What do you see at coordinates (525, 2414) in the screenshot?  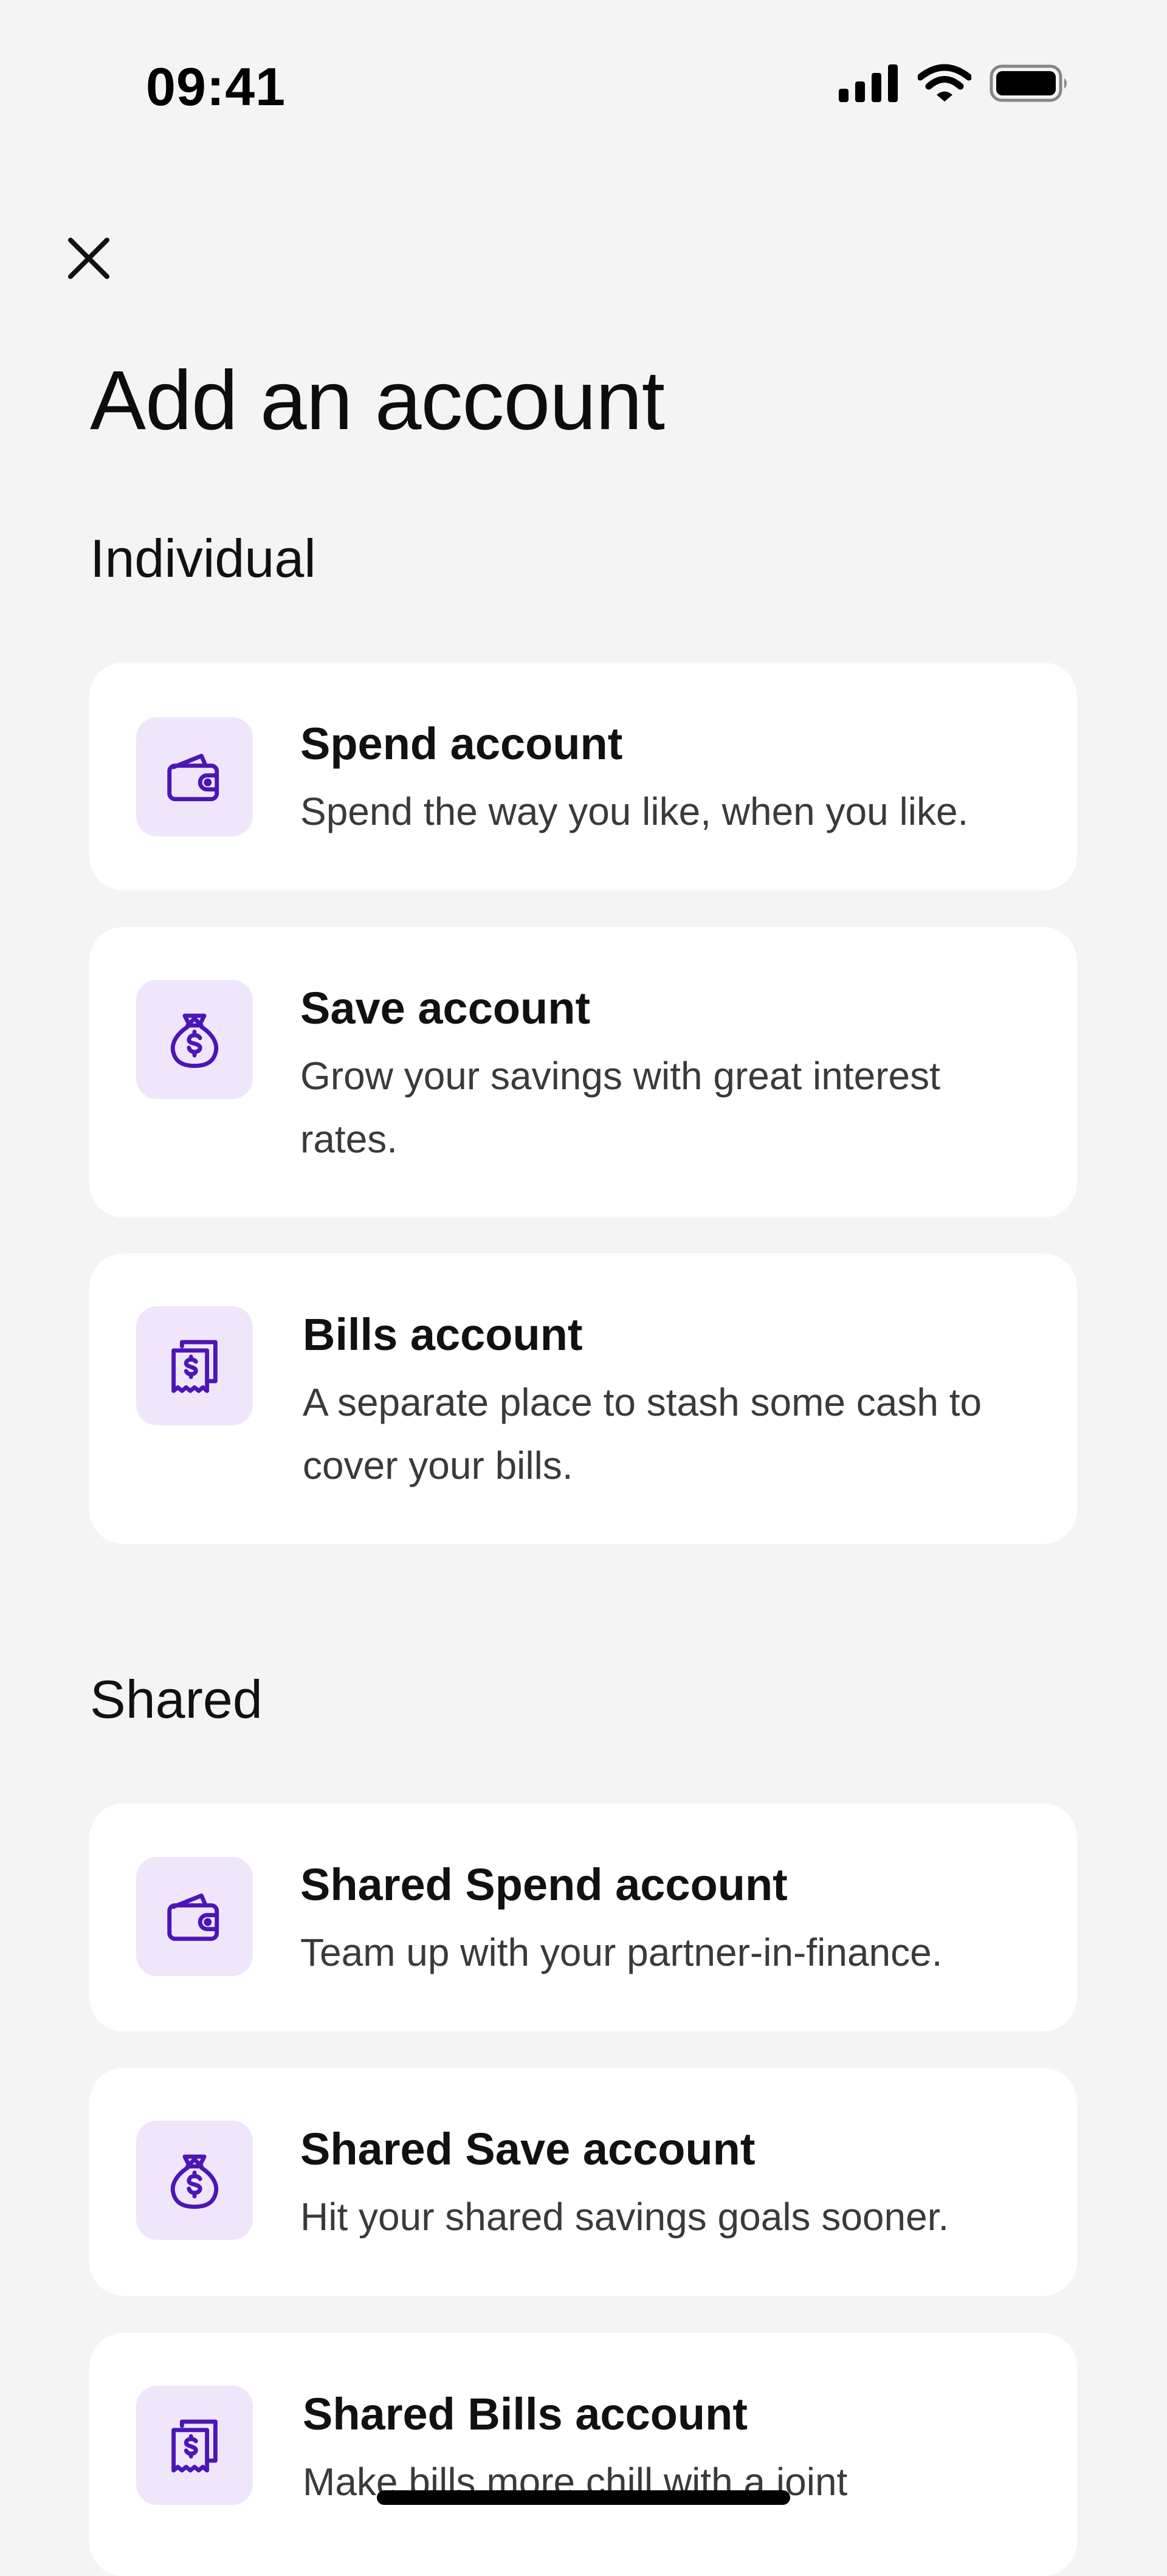 I see `card-title: Shared Bills account` at bounding box center [525, 2414].